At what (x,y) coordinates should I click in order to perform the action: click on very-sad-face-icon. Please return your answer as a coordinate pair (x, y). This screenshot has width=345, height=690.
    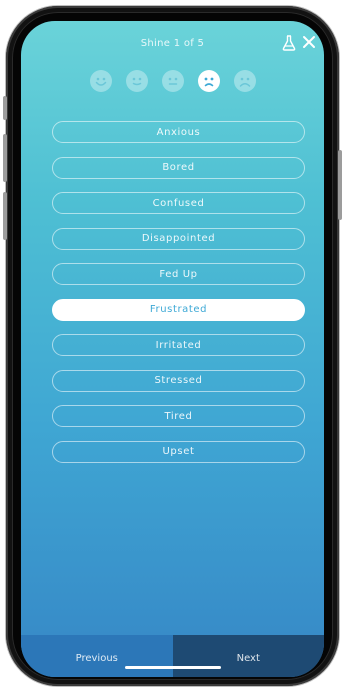
    Looking at the image, I should click on (244, 81).